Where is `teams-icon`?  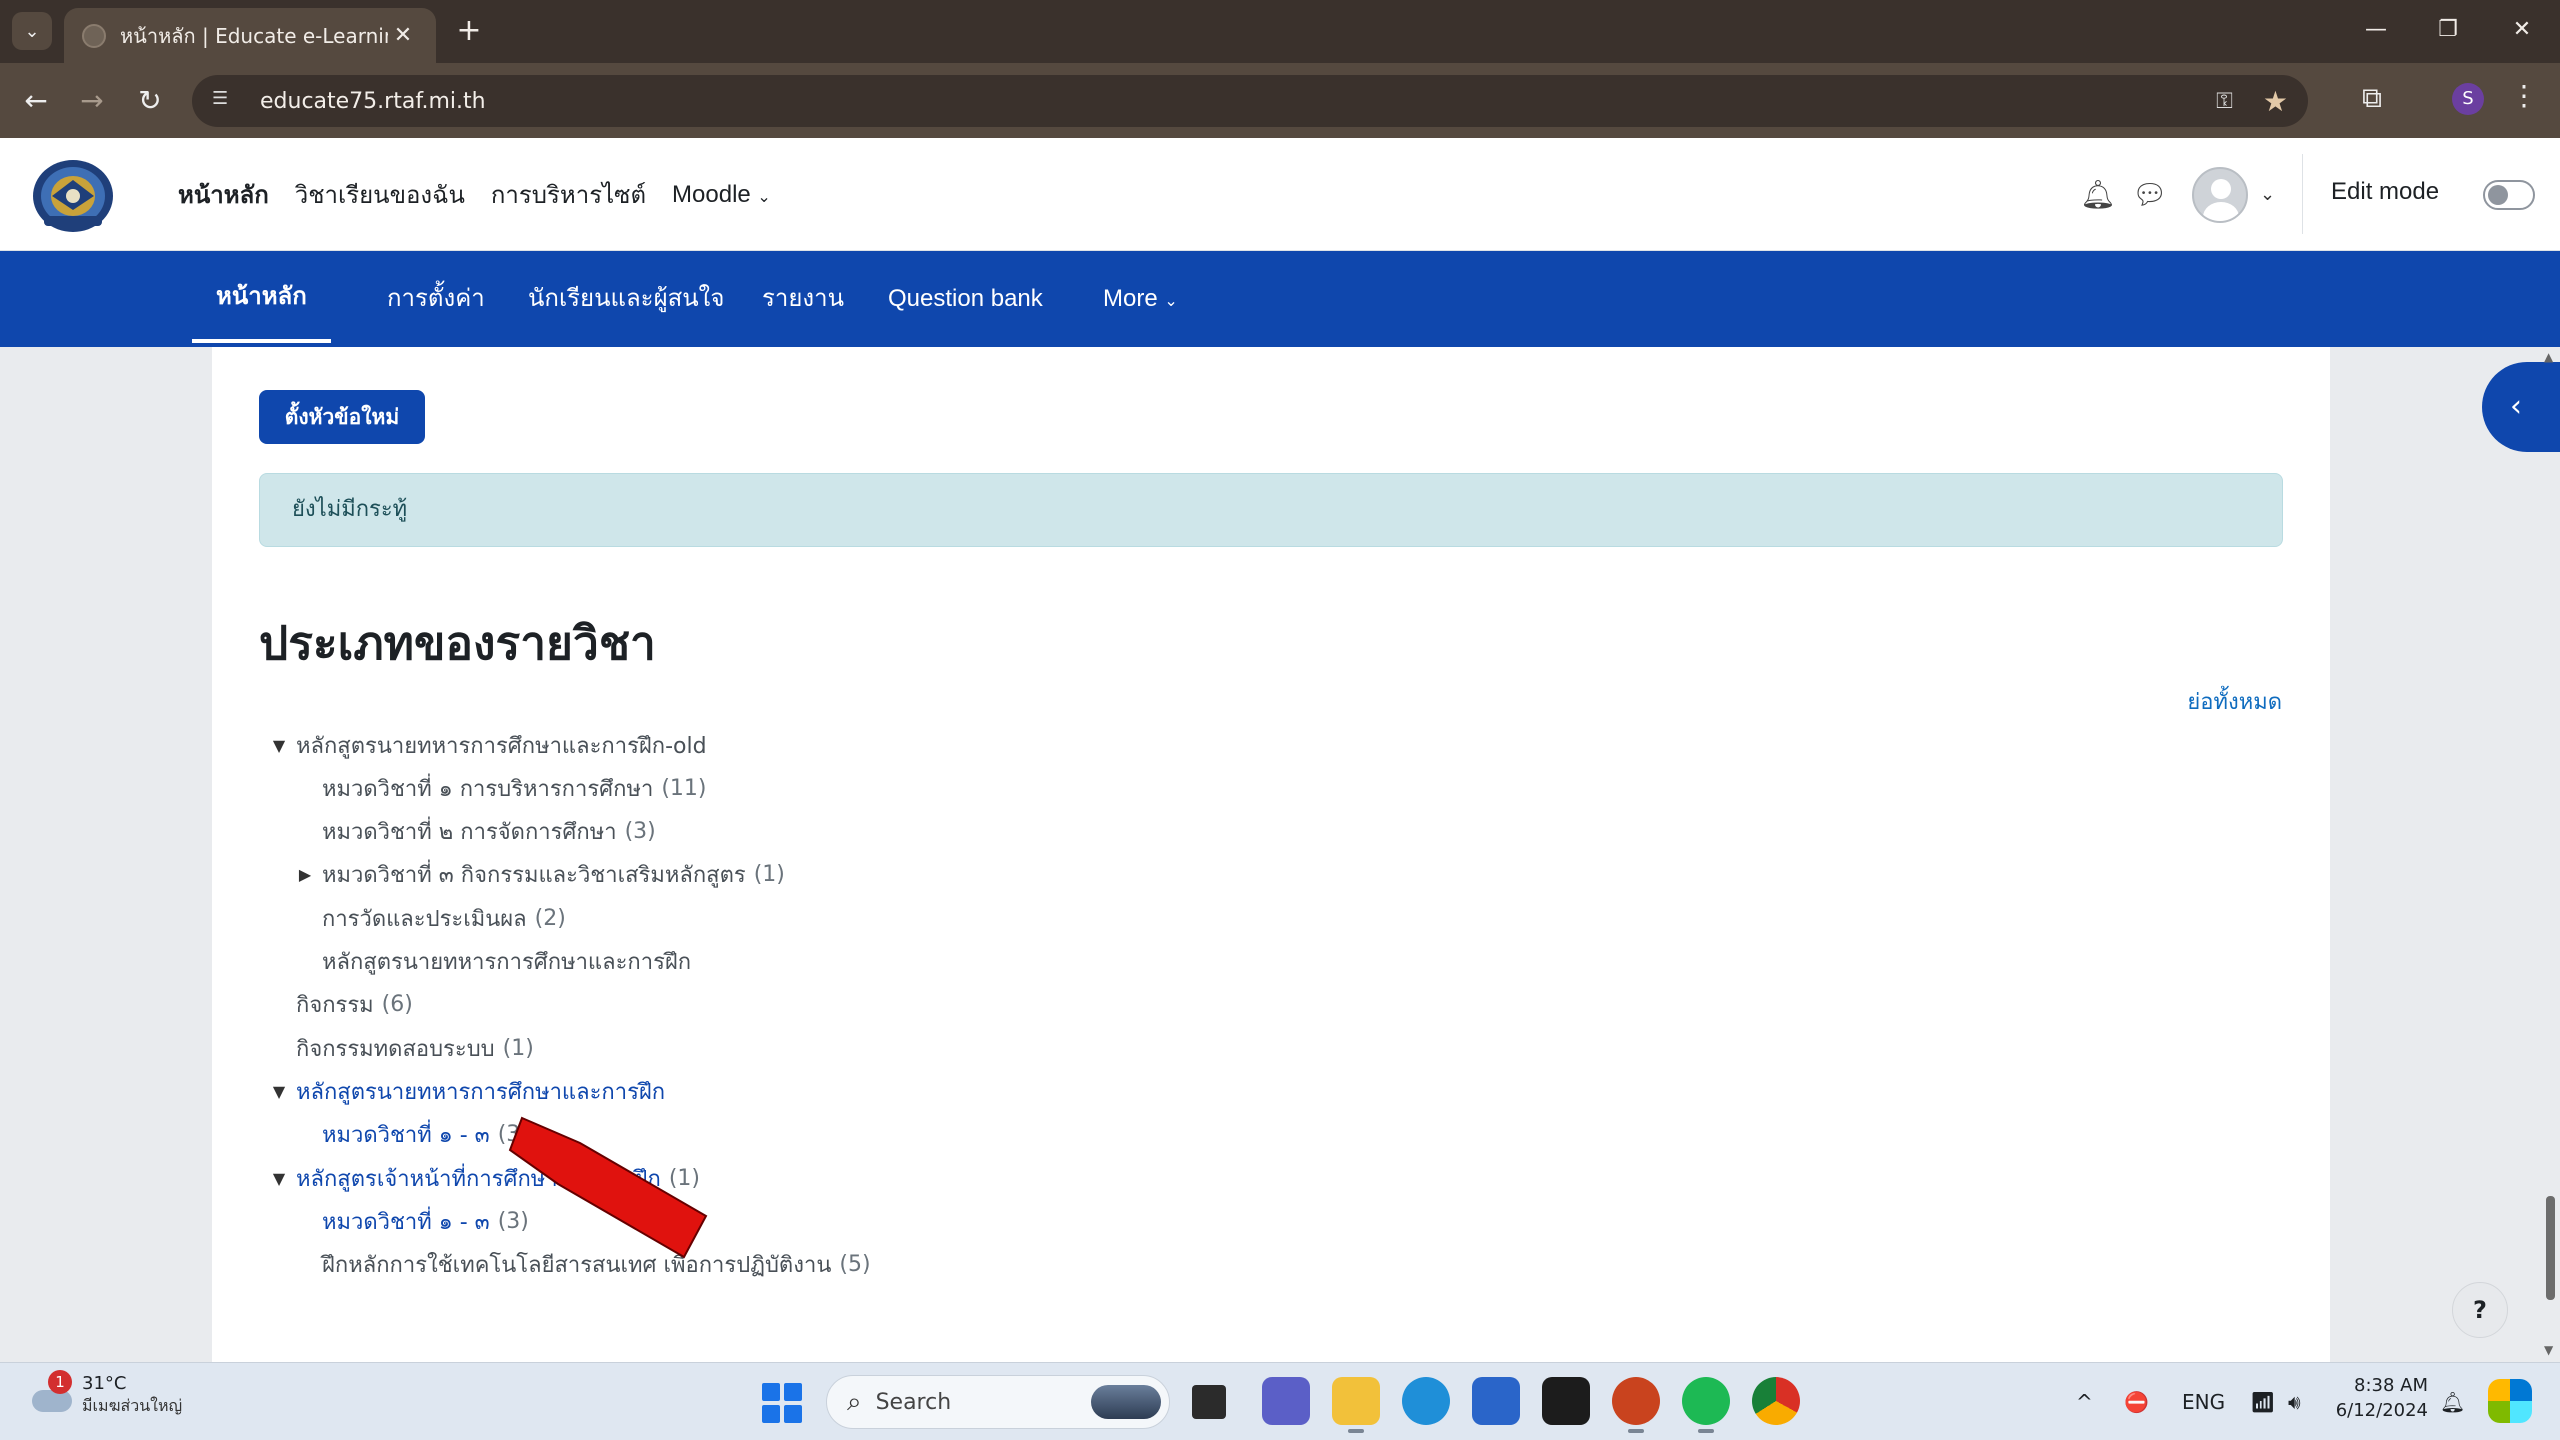 teams-icon is located at coordinates (1286, 1401).